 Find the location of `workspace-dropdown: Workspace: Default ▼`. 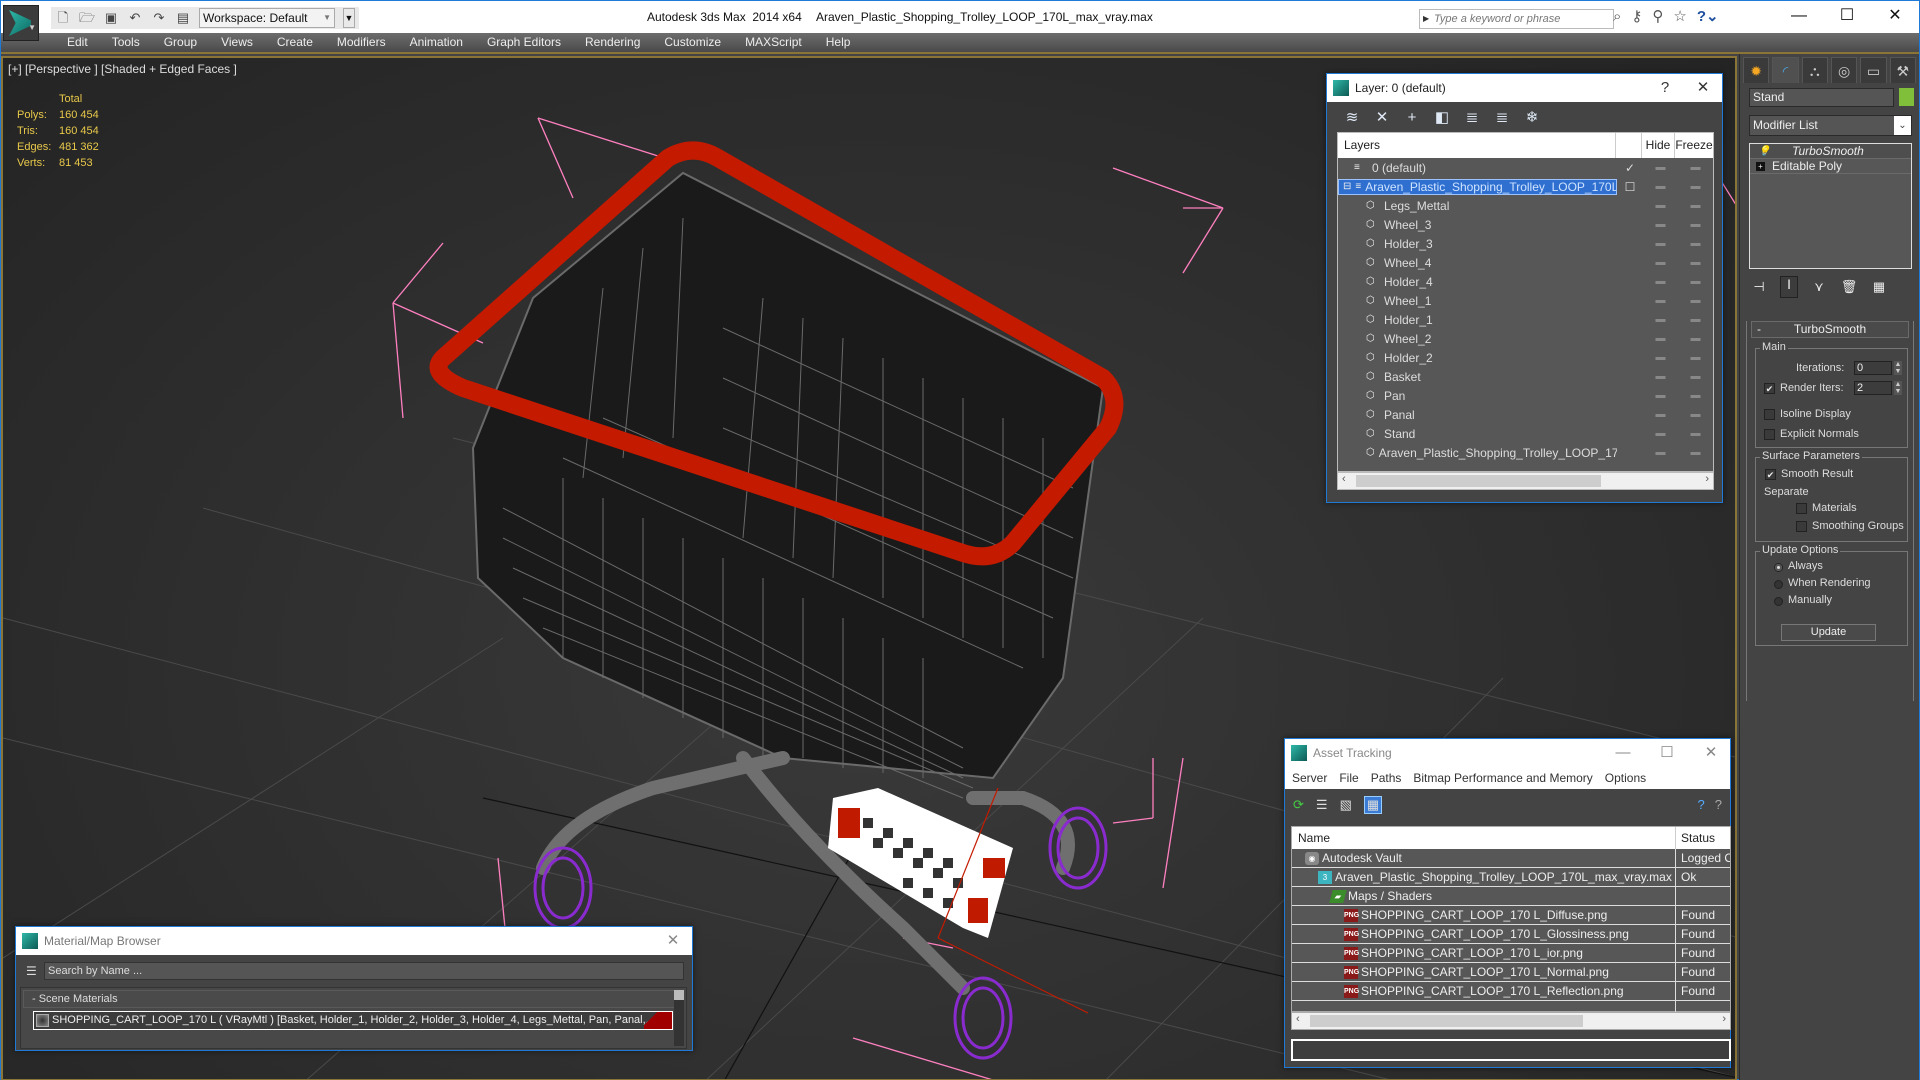

workspace-dropdown: Workspace: Default ▼ is located at coordinates (267, 18).